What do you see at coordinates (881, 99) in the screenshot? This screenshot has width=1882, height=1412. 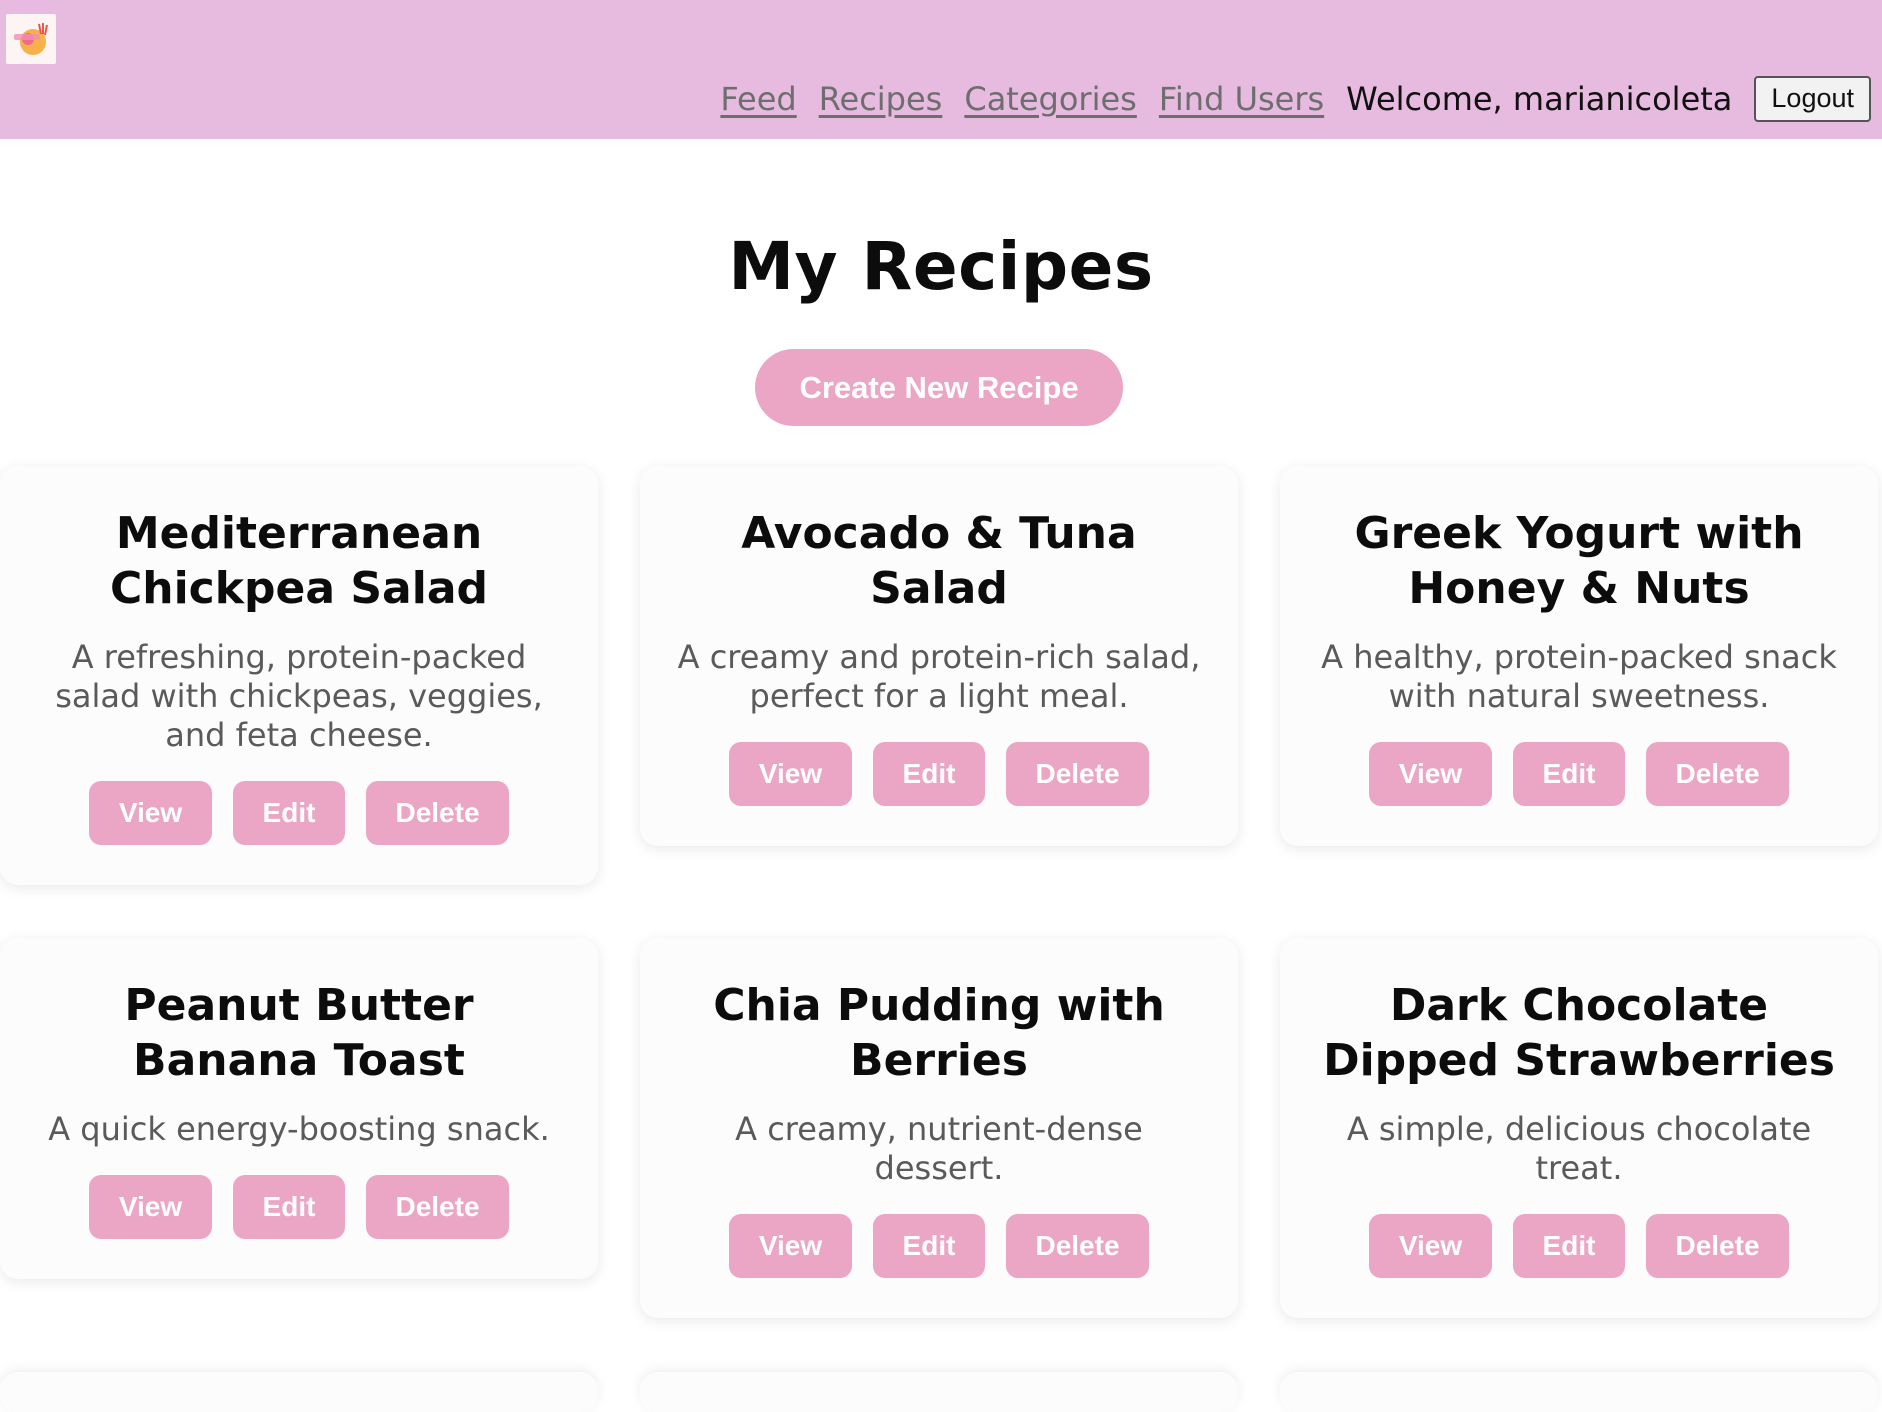 I see `nav-link-recipes: Recipes` at bounding box center [881, 99].